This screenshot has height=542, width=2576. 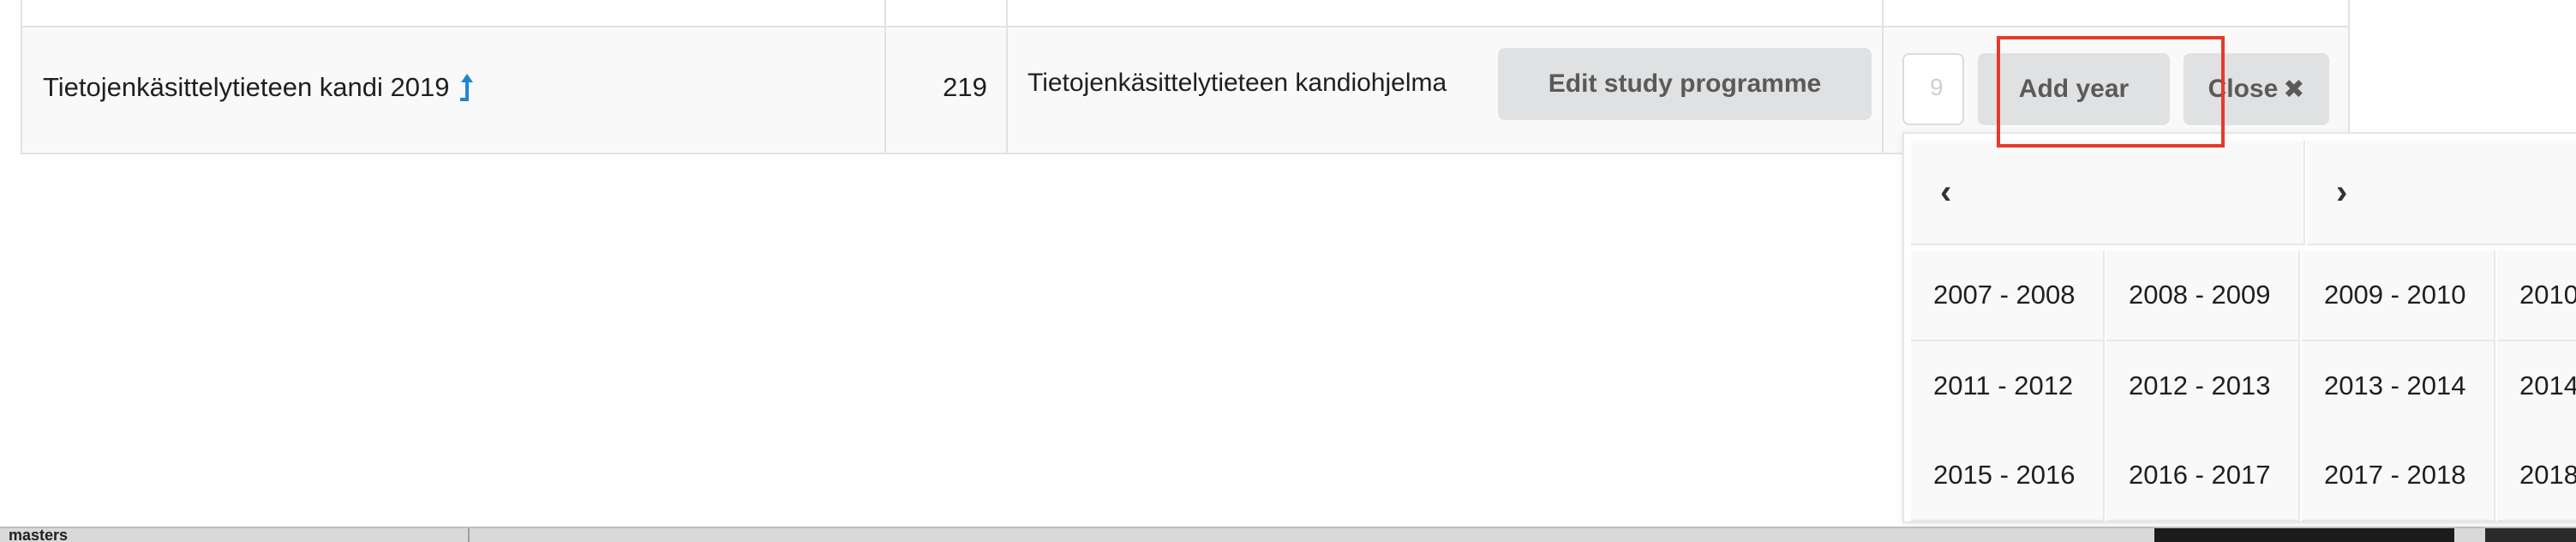 I want to click on year-option: 2016 - 2017, so click(x=2203, y=476).